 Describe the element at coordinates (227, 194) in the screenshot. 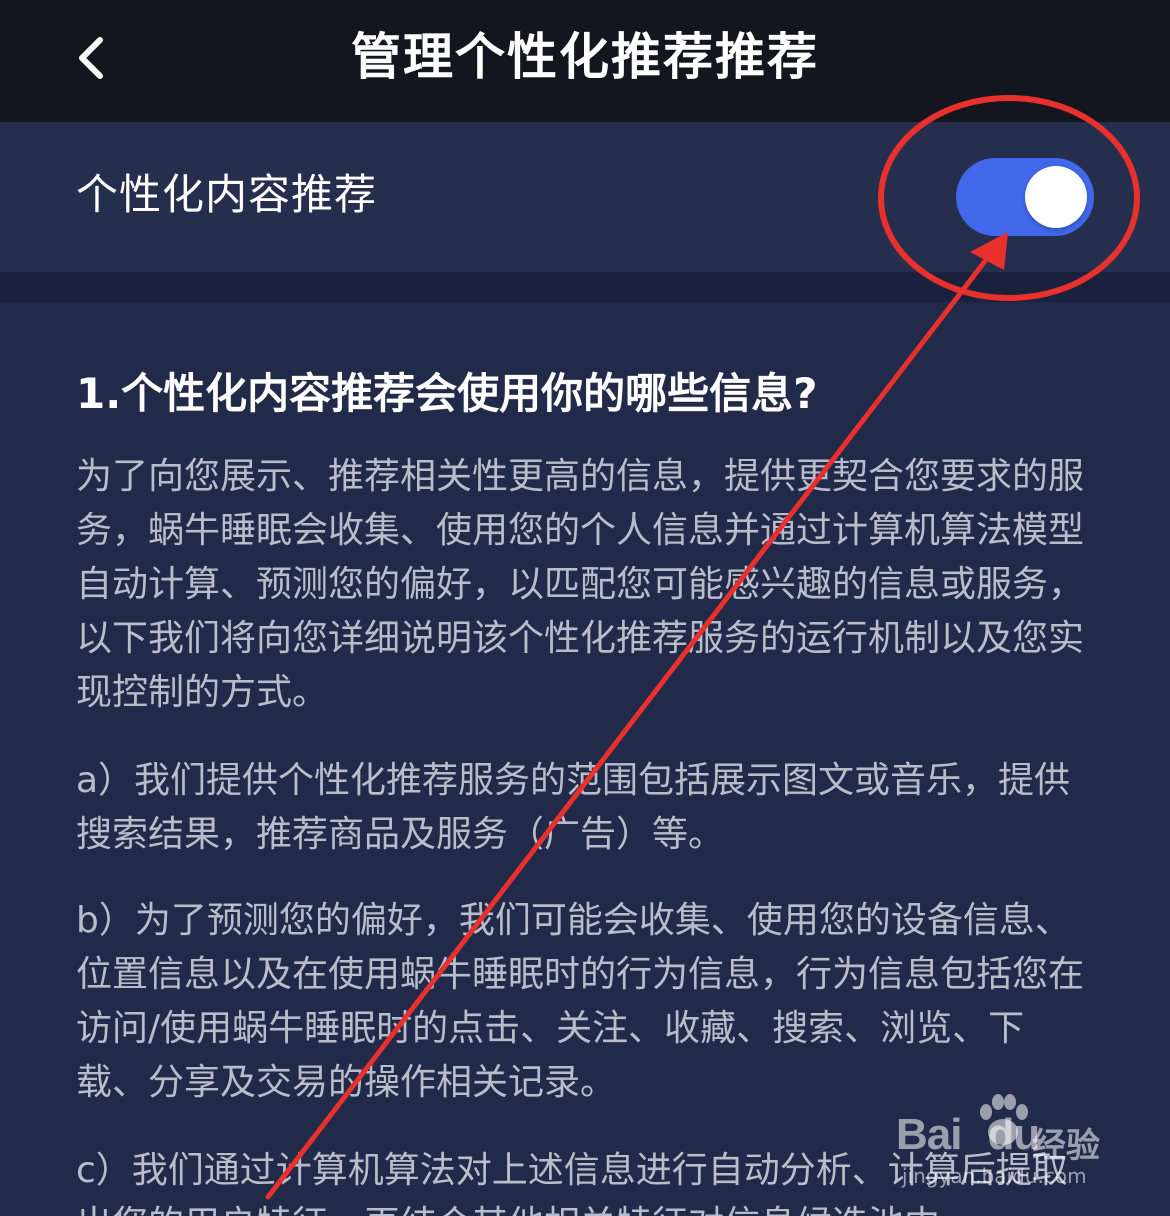

I see `toggle-label: 个性化内容推荐` at that location.